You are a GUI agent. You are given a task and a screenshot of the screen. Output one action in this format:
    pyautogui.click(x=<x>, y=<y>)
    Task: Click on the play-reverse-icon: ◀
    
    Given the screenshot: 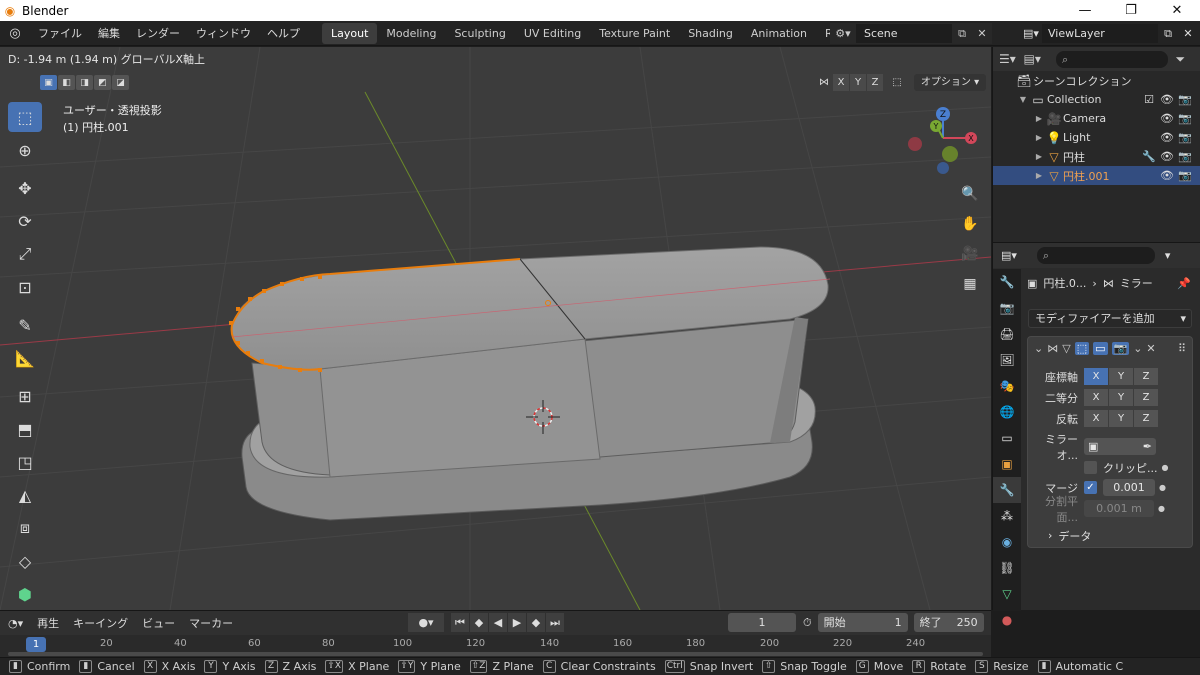 What is the action you would take?
    pyautogui.click(x=498, y=622)
    